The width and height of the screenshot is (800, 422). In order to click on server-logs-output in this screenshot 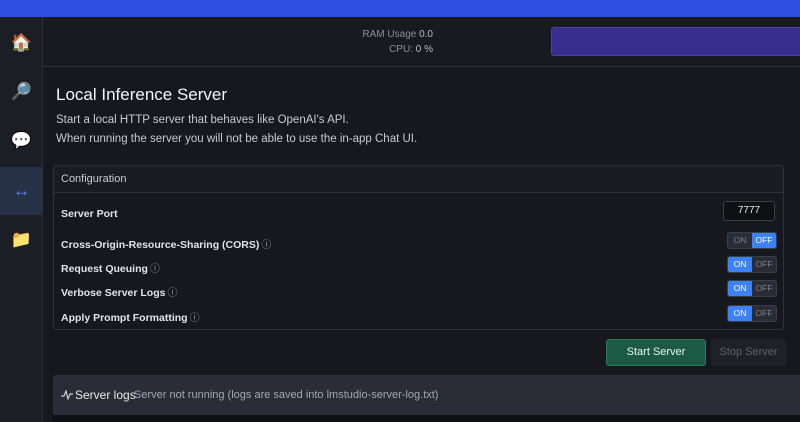, I will do `click(426, 418)`.